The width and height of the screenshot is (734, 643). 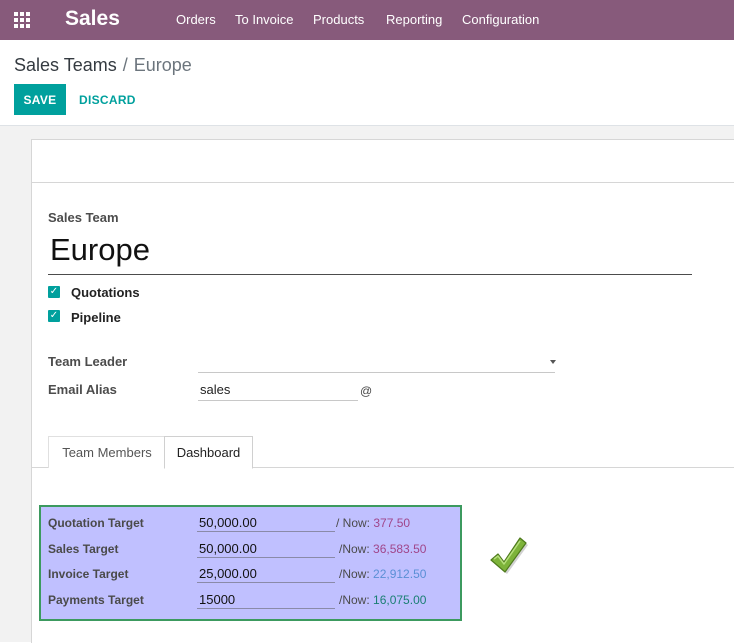 What do you see at coordinates (266, 582) in the screenshot?
I see `invoice-target-underline` at bounding box center [266, 582].